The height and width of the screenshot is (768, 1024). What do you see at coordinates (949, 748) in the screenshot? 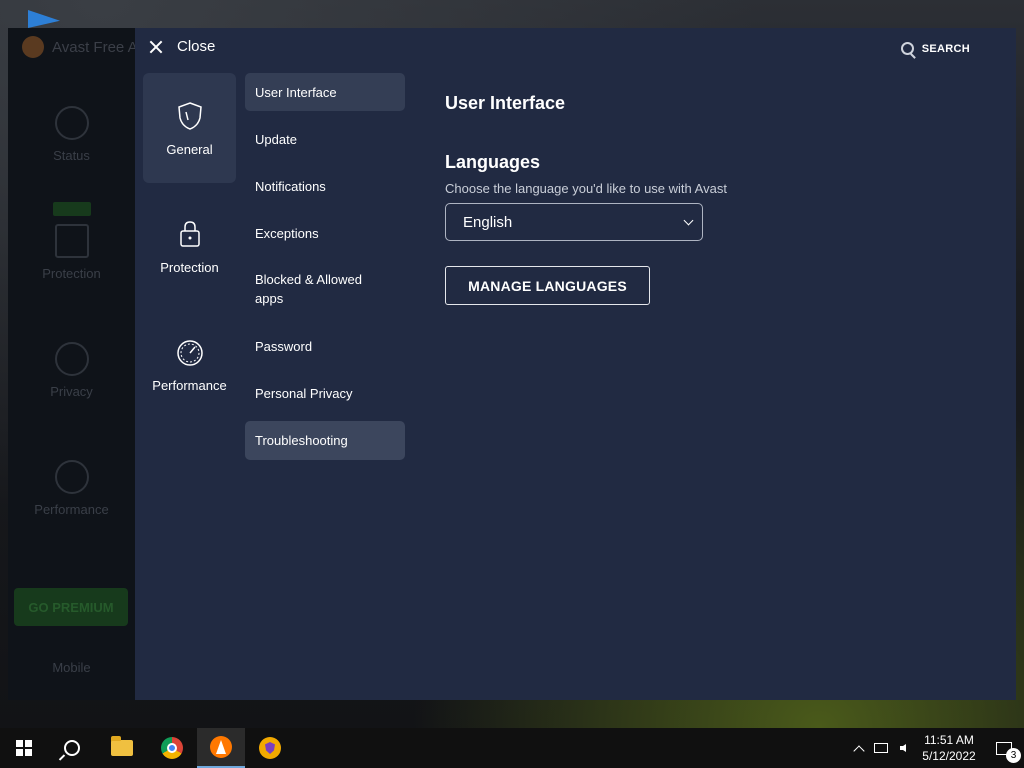
I see `clock: 11:51 AM 5/12/2022` at bounding box center [949, 748].